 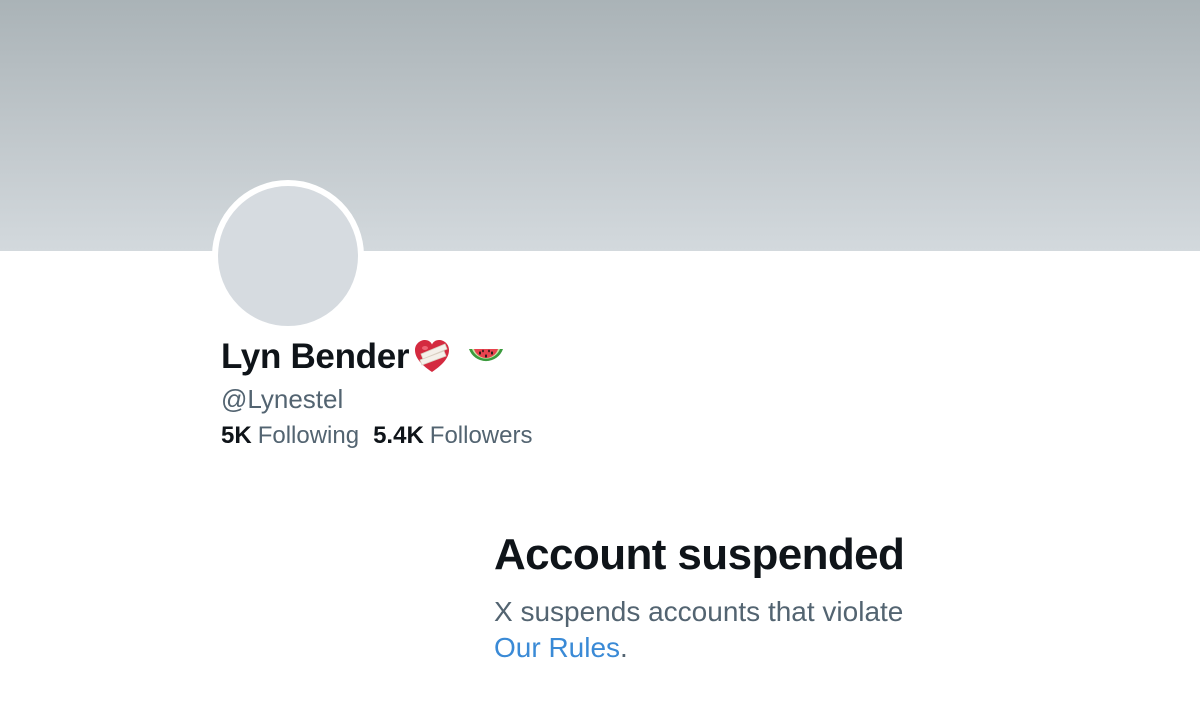 I want to click on handle: @Lynestel, so click(x=282, y=399).